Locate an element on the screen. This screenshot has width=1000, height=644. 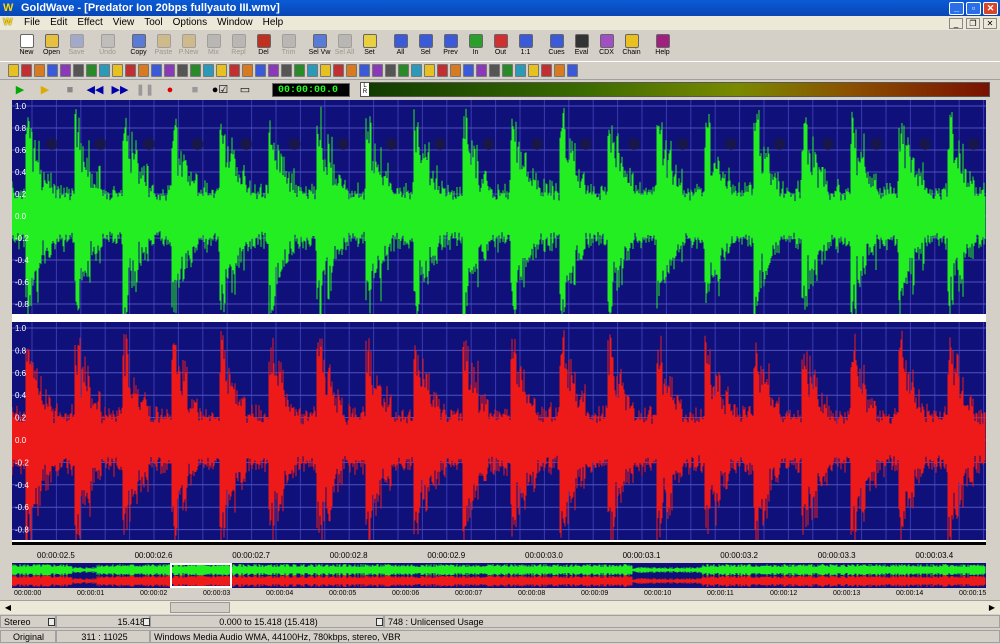
effect-42-icon is located at coordinates (546, 70).